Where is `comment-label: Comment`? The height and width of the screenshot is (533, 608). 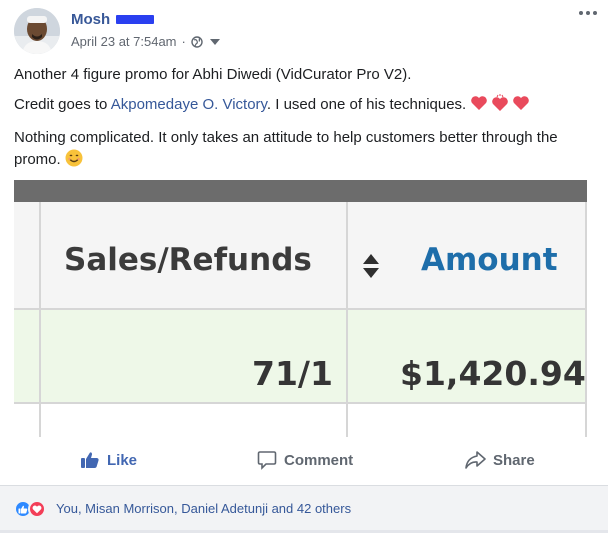 comment-label: Comment is located at coordinates (319, 460).